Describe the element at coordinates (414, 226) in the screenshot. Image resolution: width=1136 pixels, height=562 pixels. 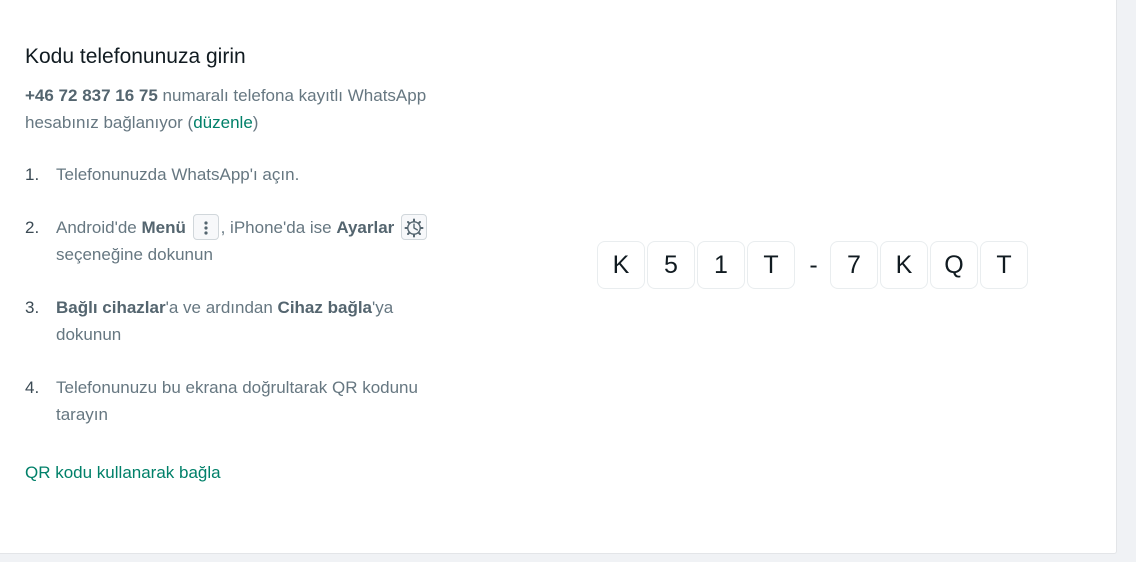
I see `settings-gear-icon` at that location.